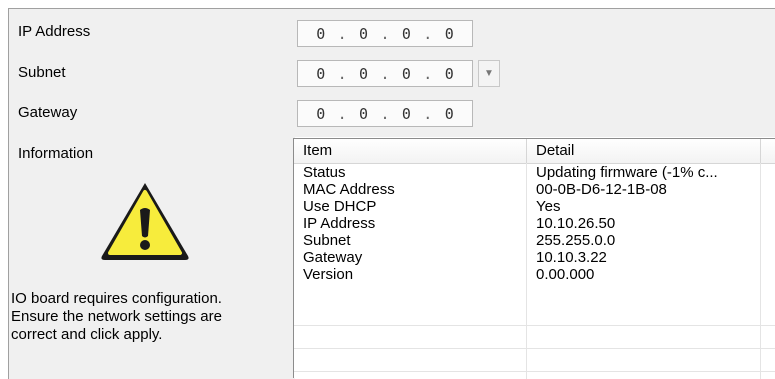 The height and width of the screenshot is (379, 775). What do you see at coordinates (340, 206) in the screenshot?
I see `item-cell: Use DHCP` at bounding box center [340, 206].